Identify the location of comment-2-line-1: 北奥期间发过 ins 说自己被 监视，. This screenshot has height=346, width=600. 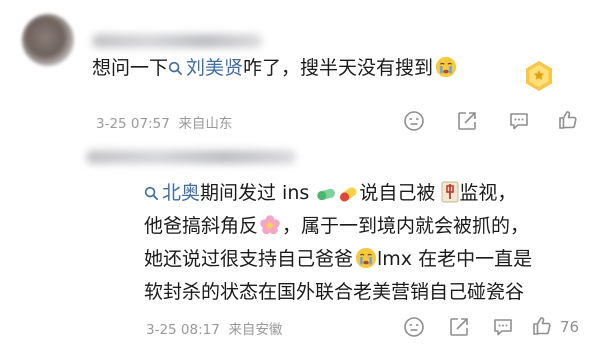
(330, 193).